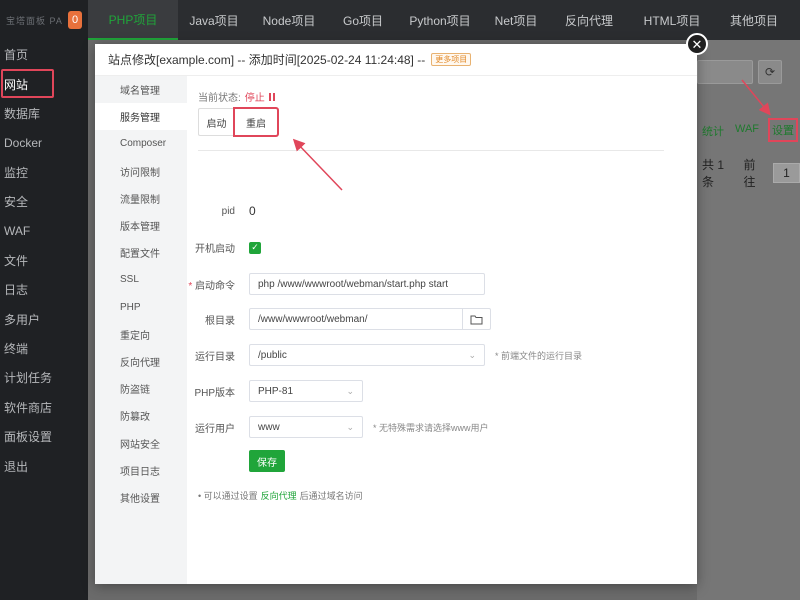  What do you see at coordinates (431, 427) in the screenshot?
I see `run-user-hint: * 无特殊需求请选择www用户` at bounding box center [431, 427].